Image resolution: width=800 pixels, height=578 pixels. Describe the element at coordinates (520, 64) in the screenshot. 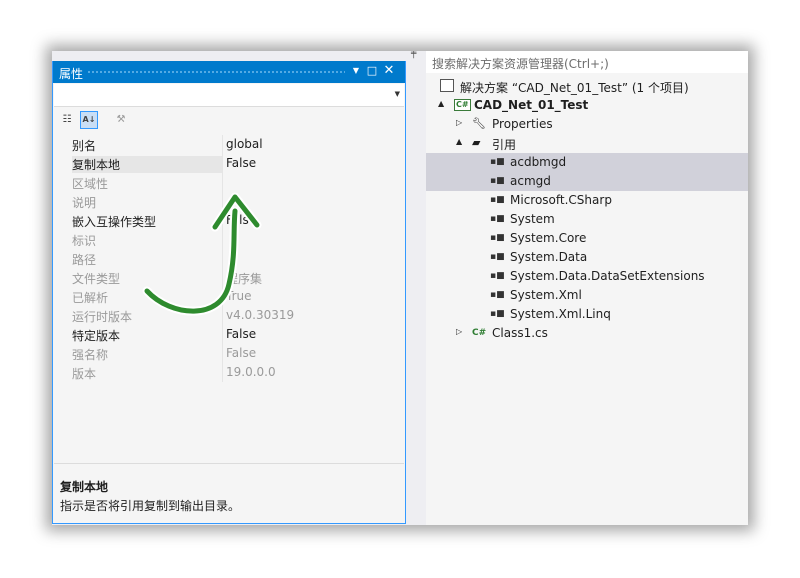

I see `search-placeholder: 搜索解决方案资源管理器(Ctrl+;)` at that location.